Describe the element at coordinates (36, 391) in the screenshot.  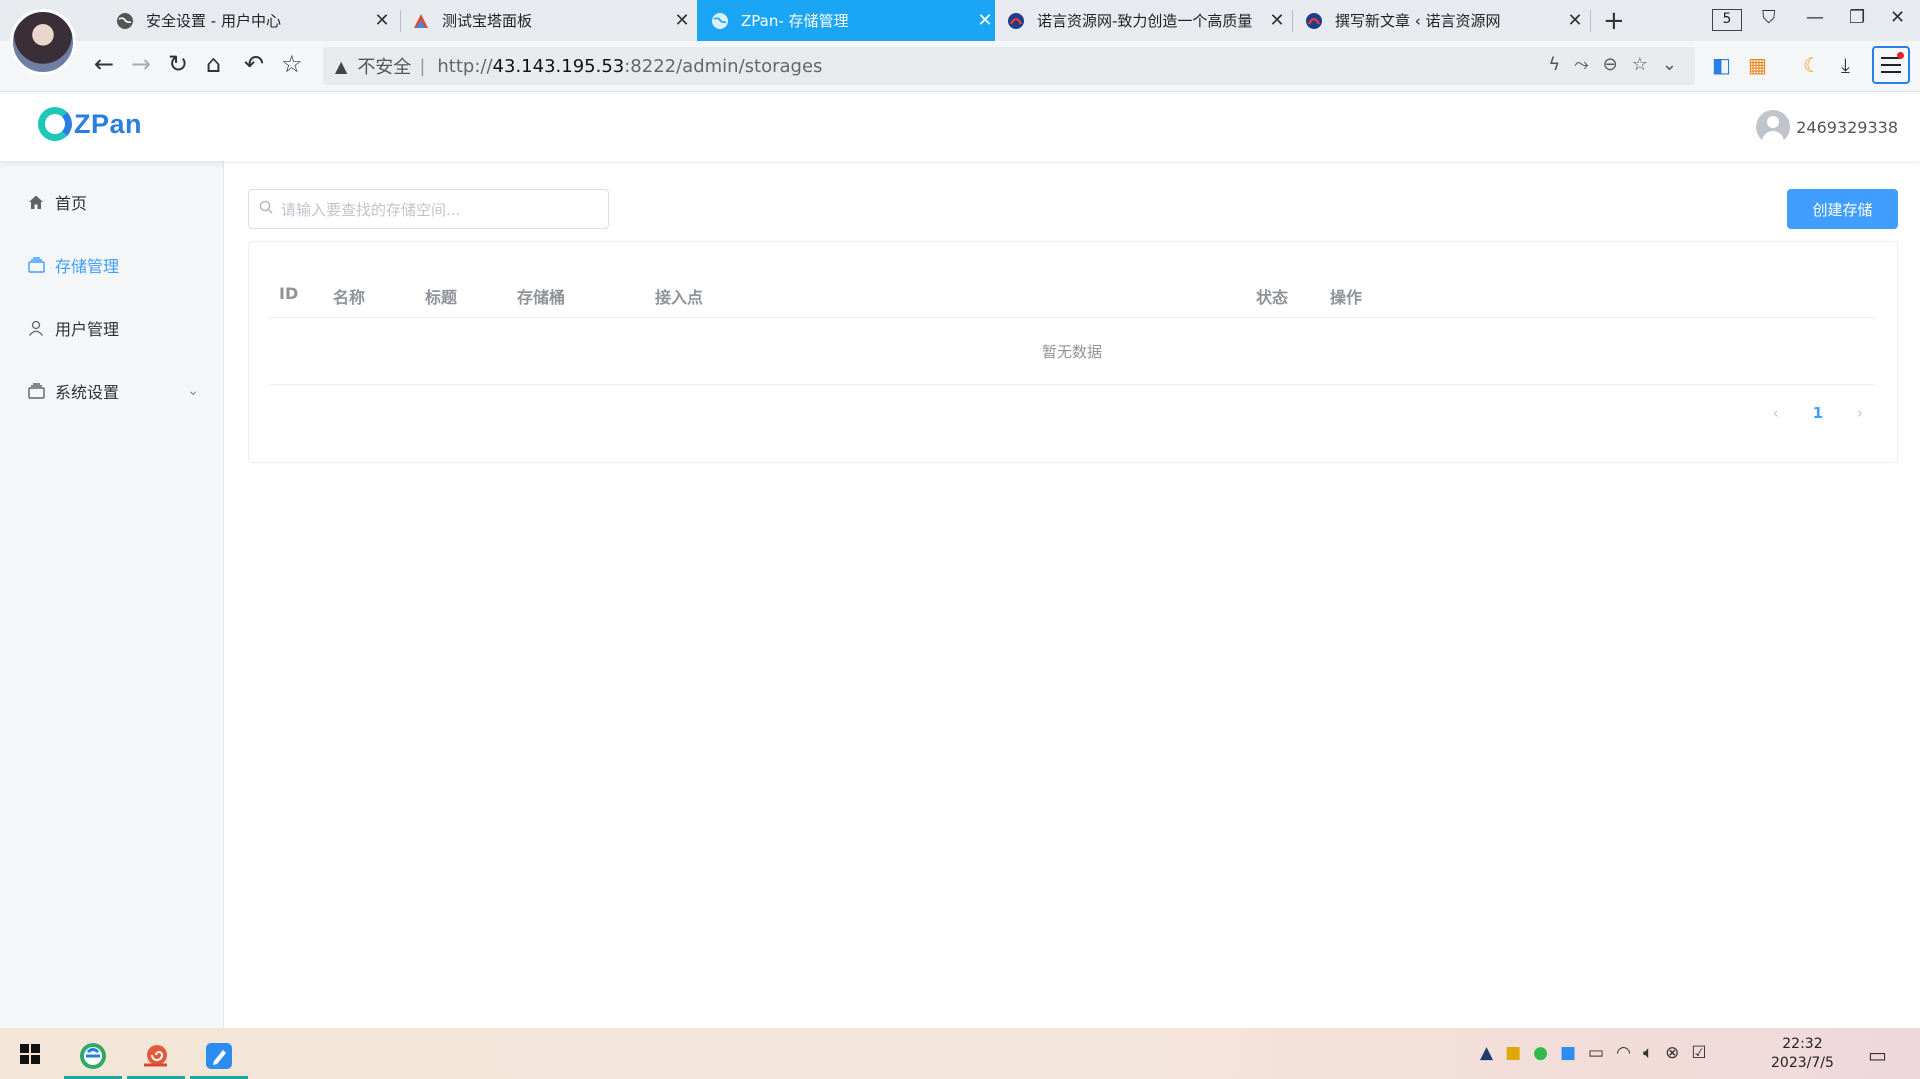
I see `settings-icon` at that location.